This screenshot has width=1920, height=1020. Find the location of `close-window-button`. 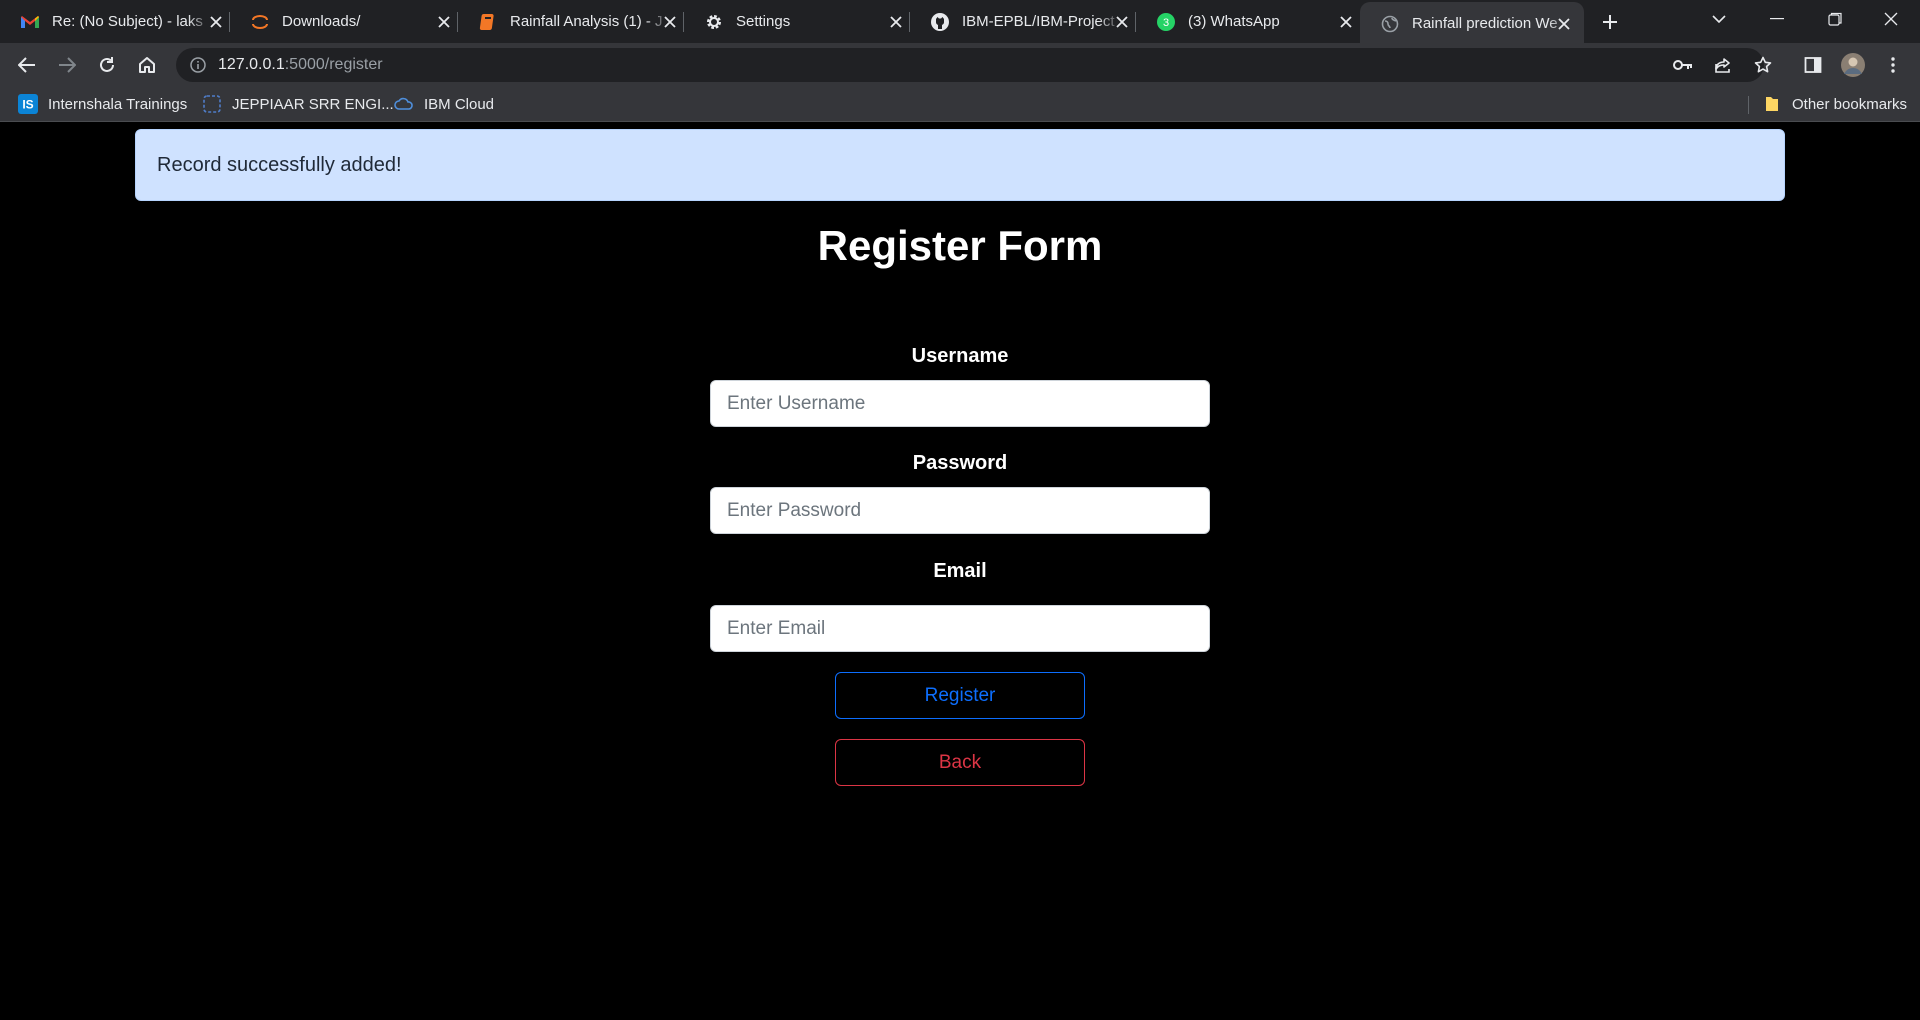

close-window-button is located at coordinates (1891, 19).